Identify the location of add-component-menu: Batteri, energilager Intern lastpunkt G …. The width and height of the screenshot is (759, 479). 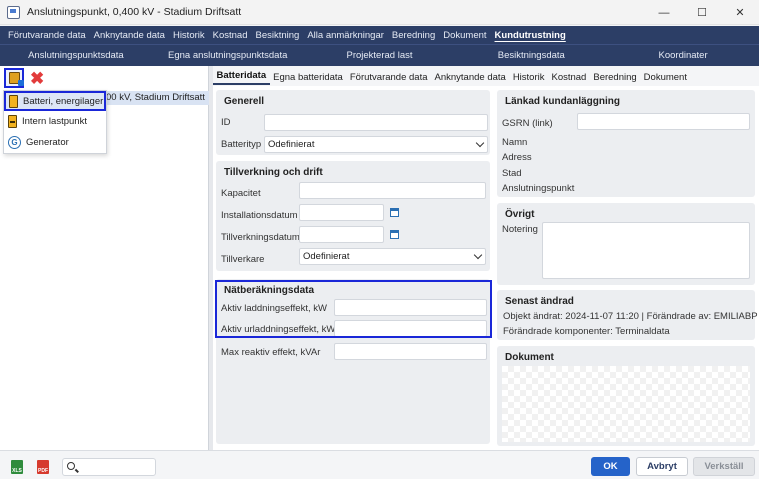
(55, 122).